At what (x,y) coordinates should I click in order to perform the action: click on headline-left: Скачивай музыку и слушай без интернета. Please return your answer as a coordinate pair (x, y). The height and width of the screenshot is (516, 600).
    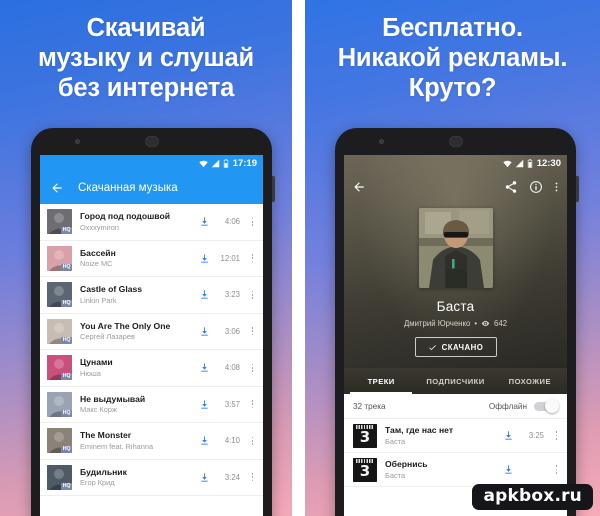
    Looking at the image, I should click on (146, 51).